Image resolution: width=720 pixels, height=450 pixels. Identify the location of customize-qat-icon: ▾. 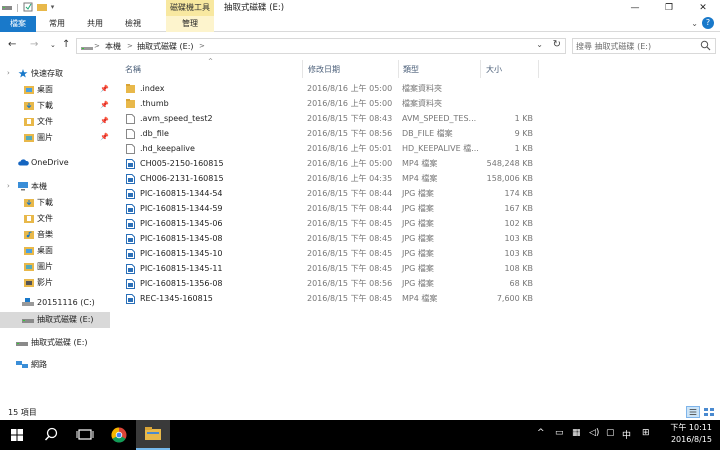
(53, 7).